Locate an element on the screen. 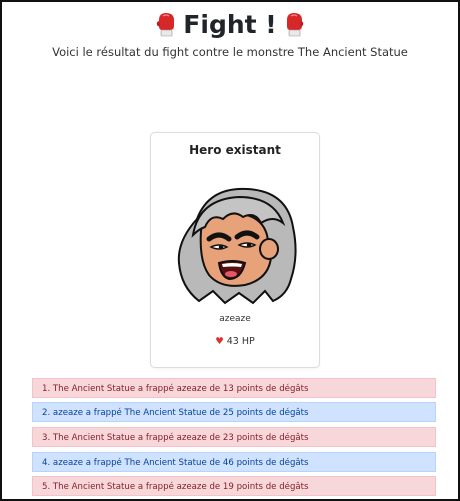 The width and height of the screenshot is (460, 501). hero-hp-value: 43 HP is located at coordinates (240, 341).